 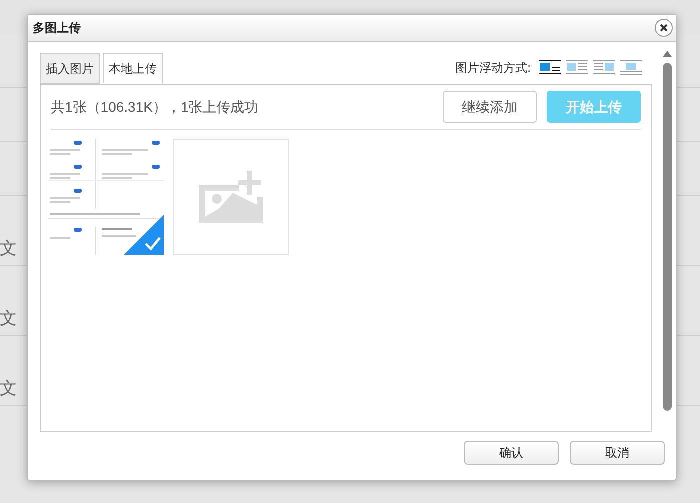 I want to click on scroll-up-icon, so click(x=667, y=54).